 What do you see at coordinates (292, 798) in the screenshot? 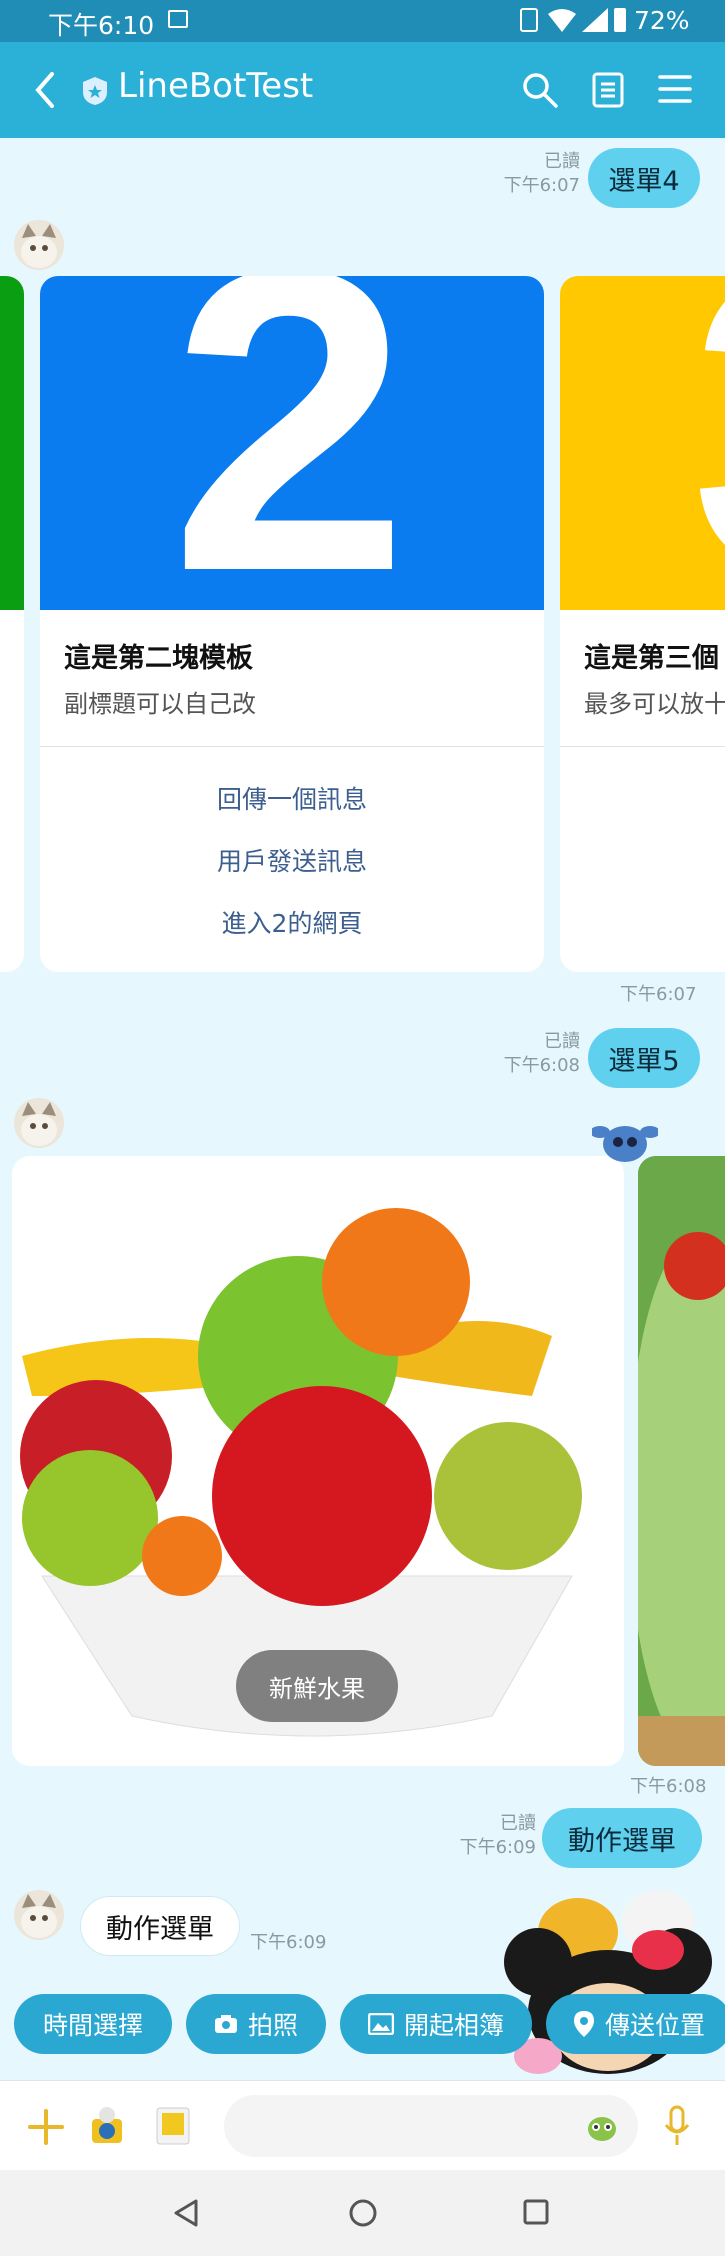
I see `card-action-postback: 回傳一個訊息` at bounding box center [292, 798].